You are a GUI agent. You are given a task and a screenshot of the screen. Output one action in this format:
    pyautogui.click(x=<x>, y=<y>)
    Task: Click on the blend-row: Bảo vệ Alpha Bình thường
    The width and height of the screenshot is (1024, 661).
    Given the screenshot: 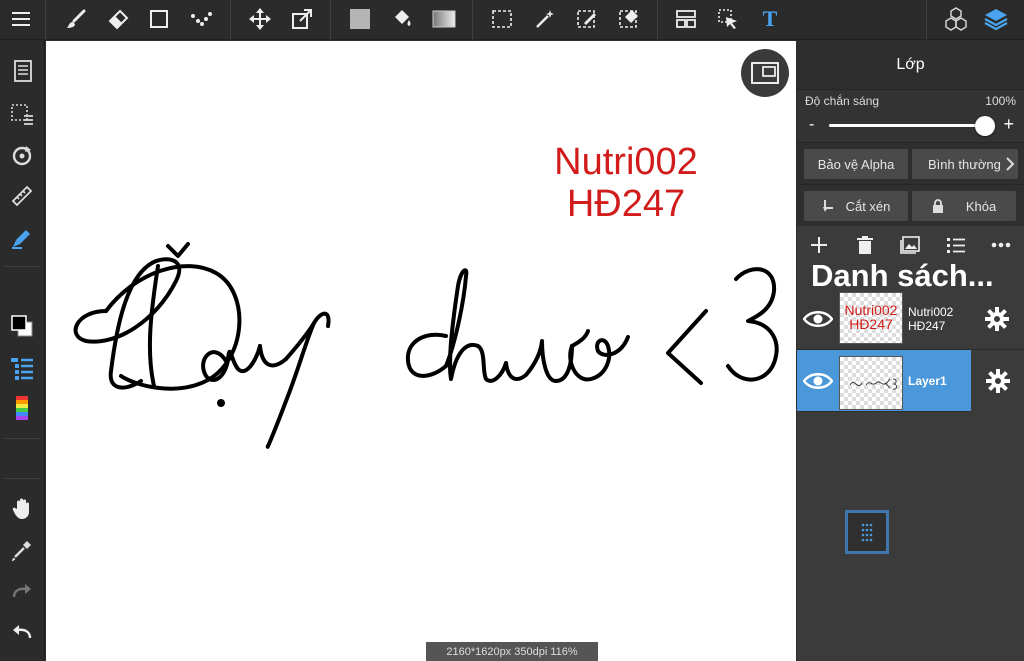 What is the action you would take?
    pyautogui.click(x=910, y=163)
    